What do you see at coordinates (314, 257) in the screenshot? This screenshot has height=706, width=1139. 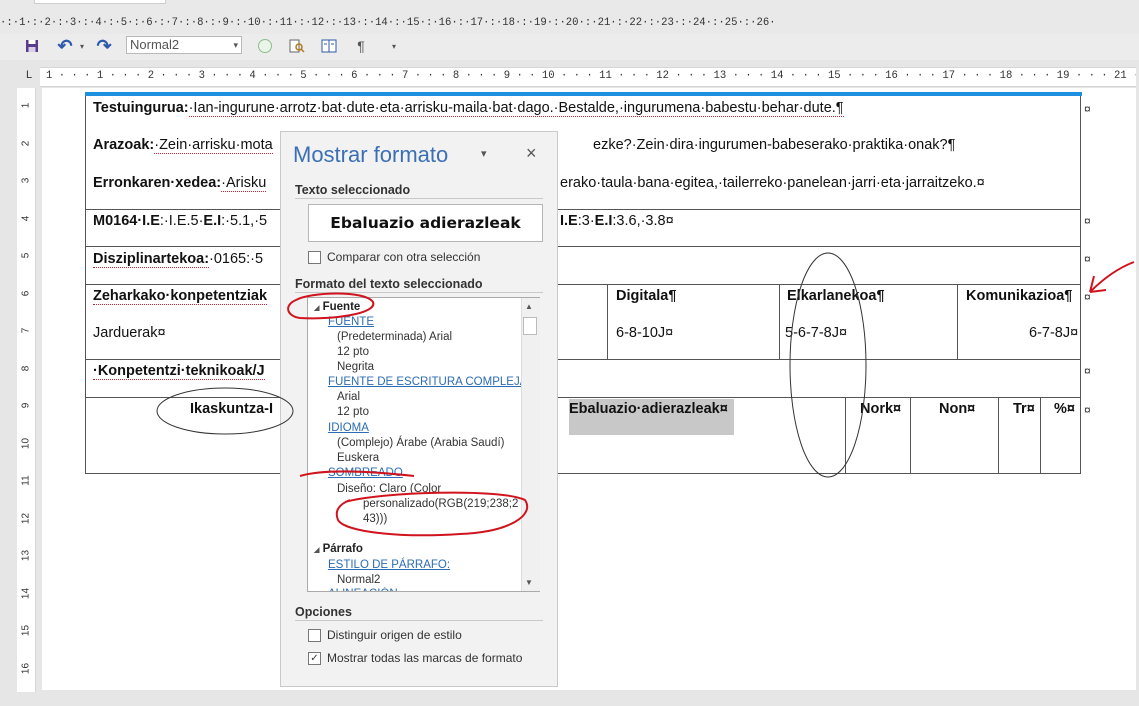 I see `compare-checkbox` at bounding box center [314, 257].